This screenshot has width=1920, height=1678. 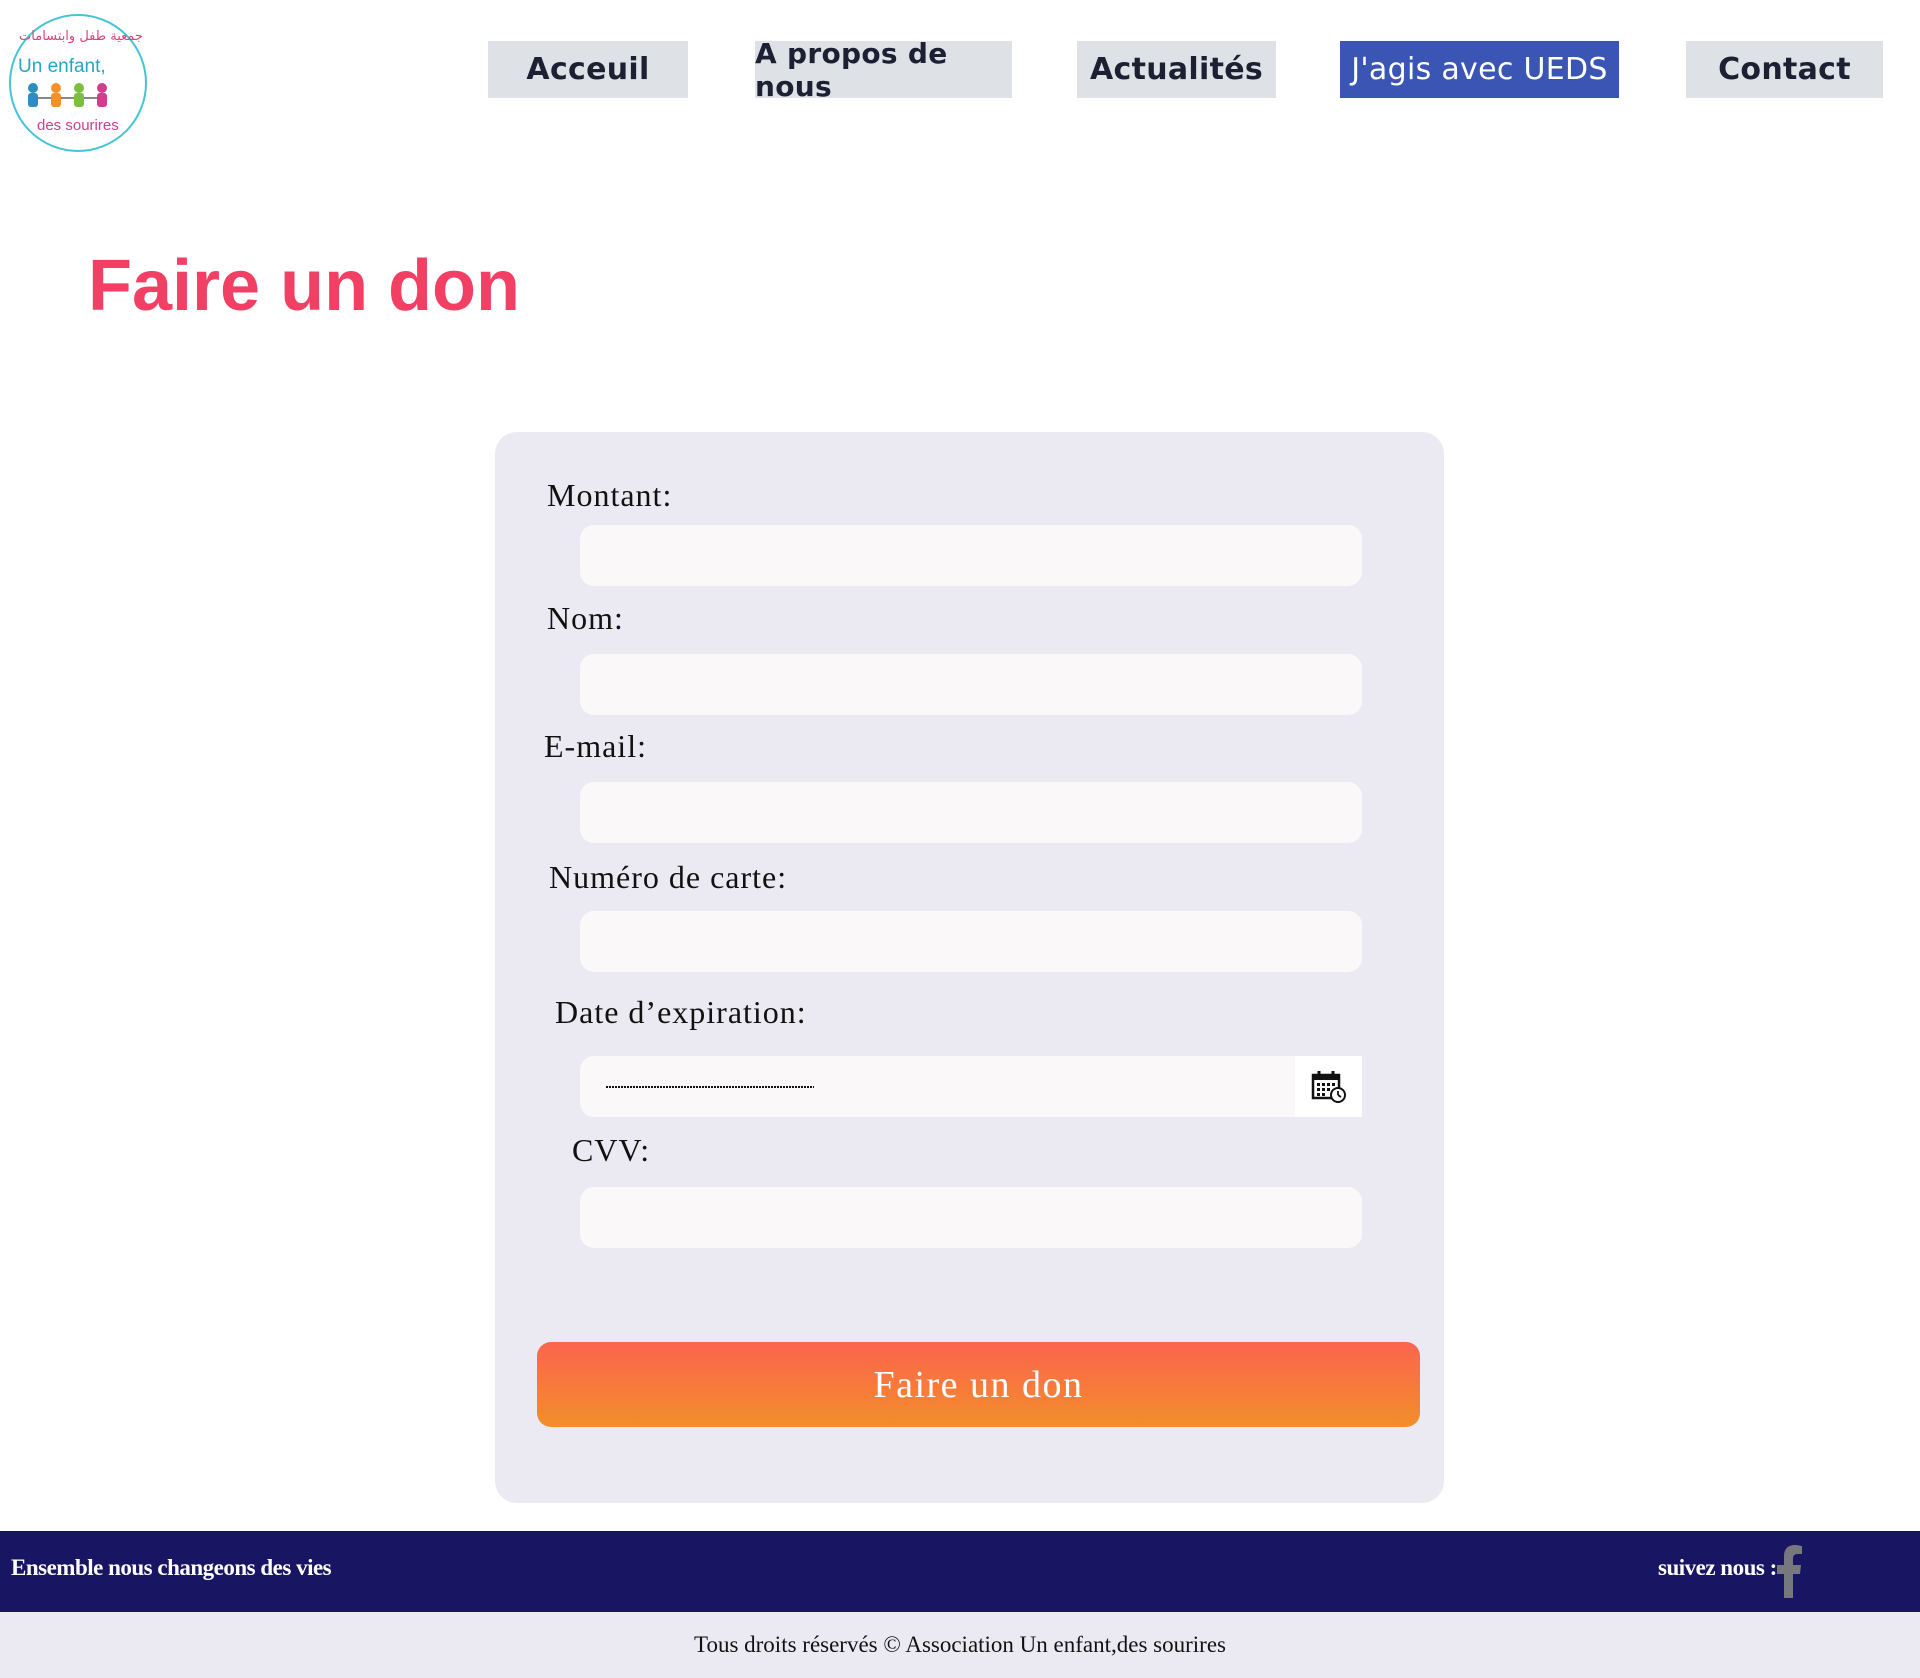 What do you see at coordinates (62, 66) in the screenshot?
I see `svg-text: Un enfant,` at bounding box center [62, 66].